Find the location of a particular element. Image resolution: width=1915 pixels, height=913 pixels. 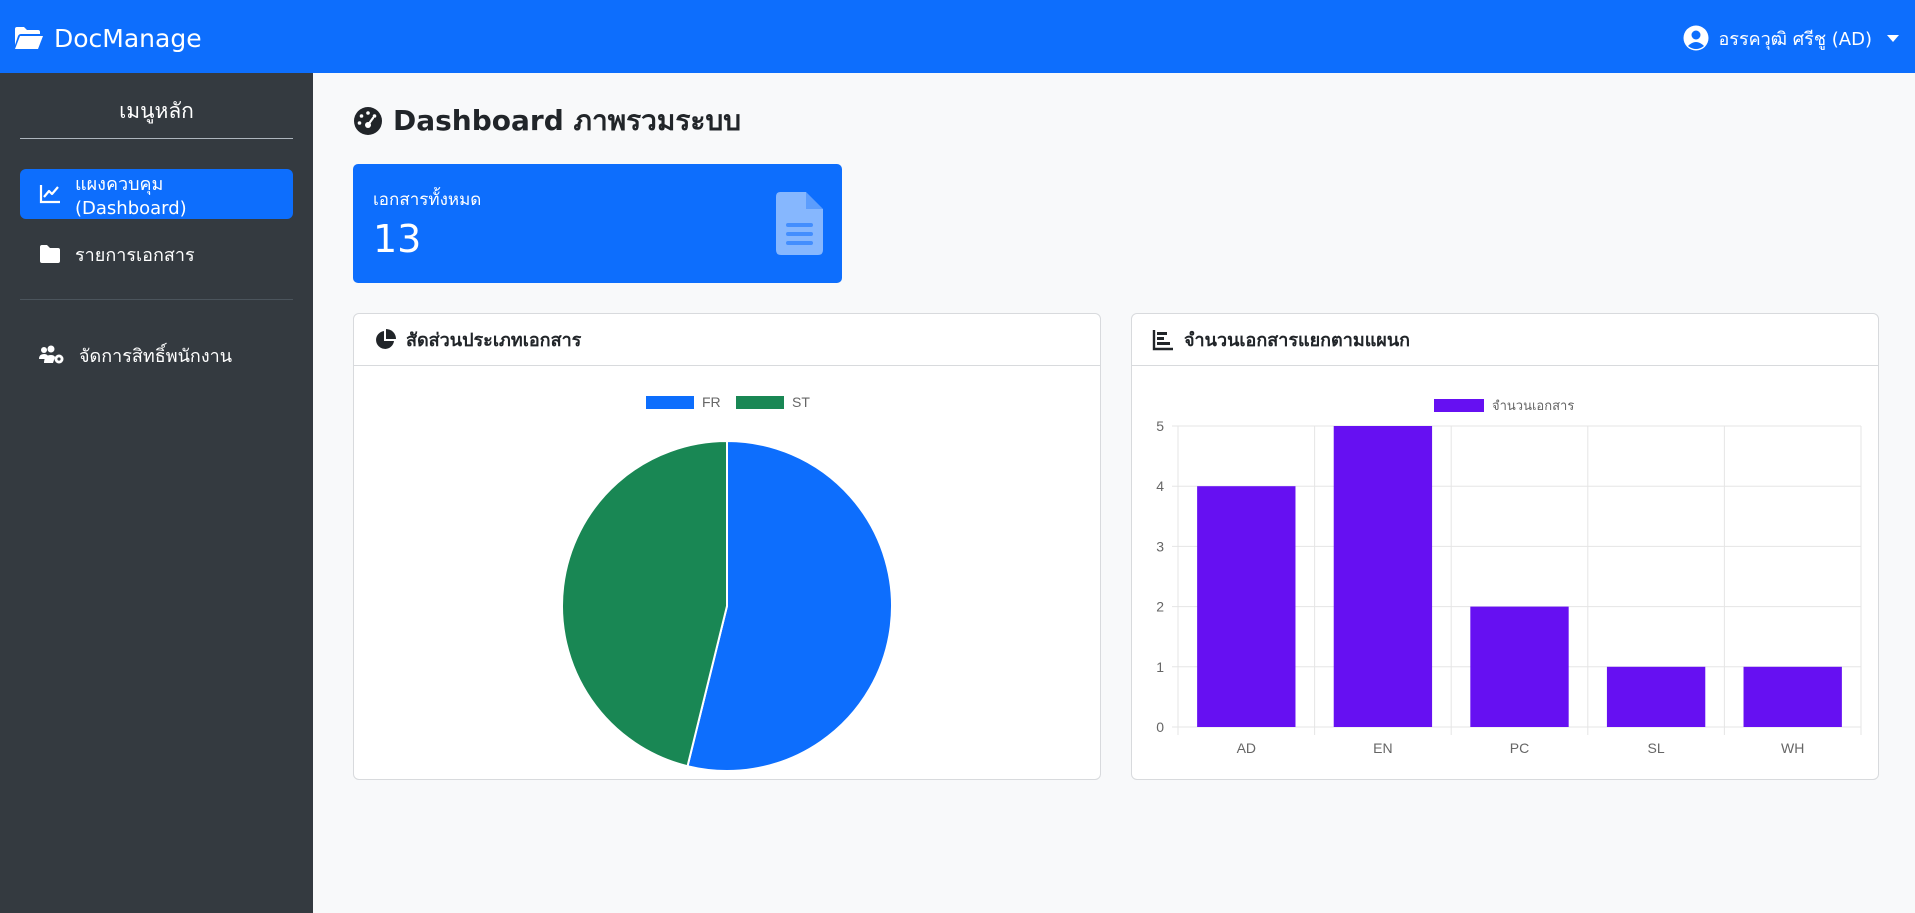

chart-line-icon is located at coordinates (49, 194).